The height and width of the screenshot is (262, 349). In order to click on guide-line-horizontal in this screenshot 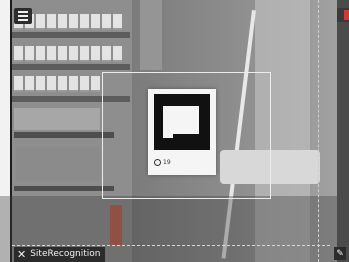, I will do `click(171, 245)`.